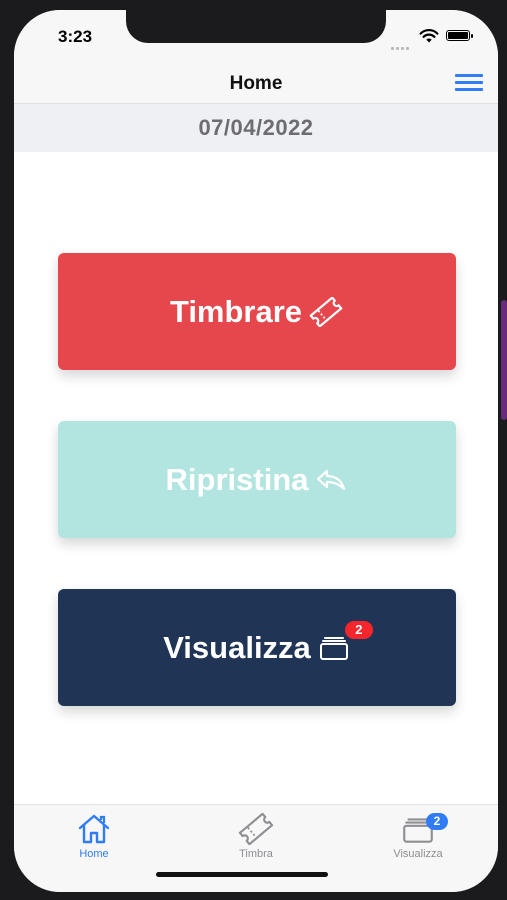 The height and width of the screenshot is (900, 507). I want to click on cards-icon: 2, so click(345, 640).